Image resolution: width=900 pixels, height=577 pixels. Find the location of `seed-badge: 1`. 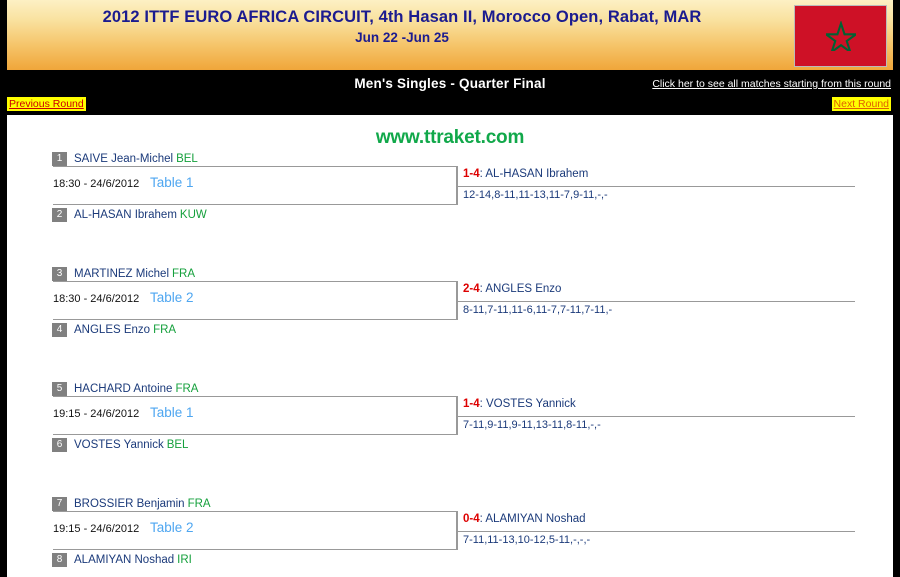

seed-badge: 1 is located at coordinates (59, 158).